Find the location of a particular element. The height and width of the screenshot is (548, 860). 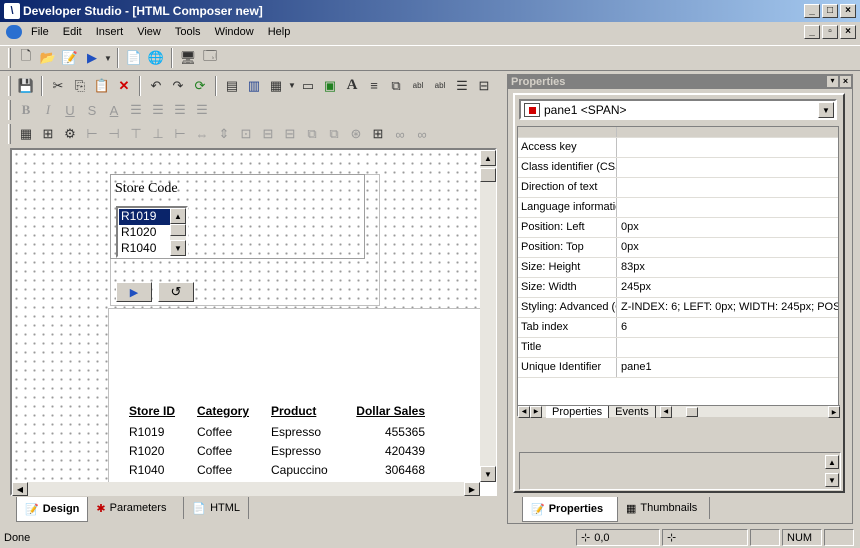

tab-thumbnails: ▦ Thumbnails is located at coordinates (664, 508).